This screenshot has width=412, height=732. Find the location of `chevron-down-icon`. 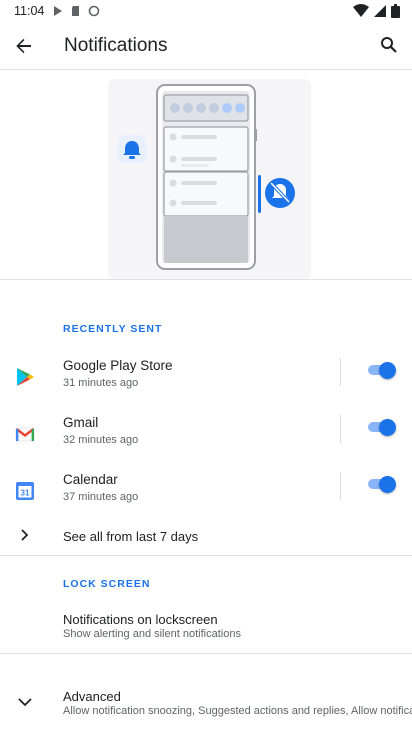

chevron-down-icon is located at coordinates (25, 702).